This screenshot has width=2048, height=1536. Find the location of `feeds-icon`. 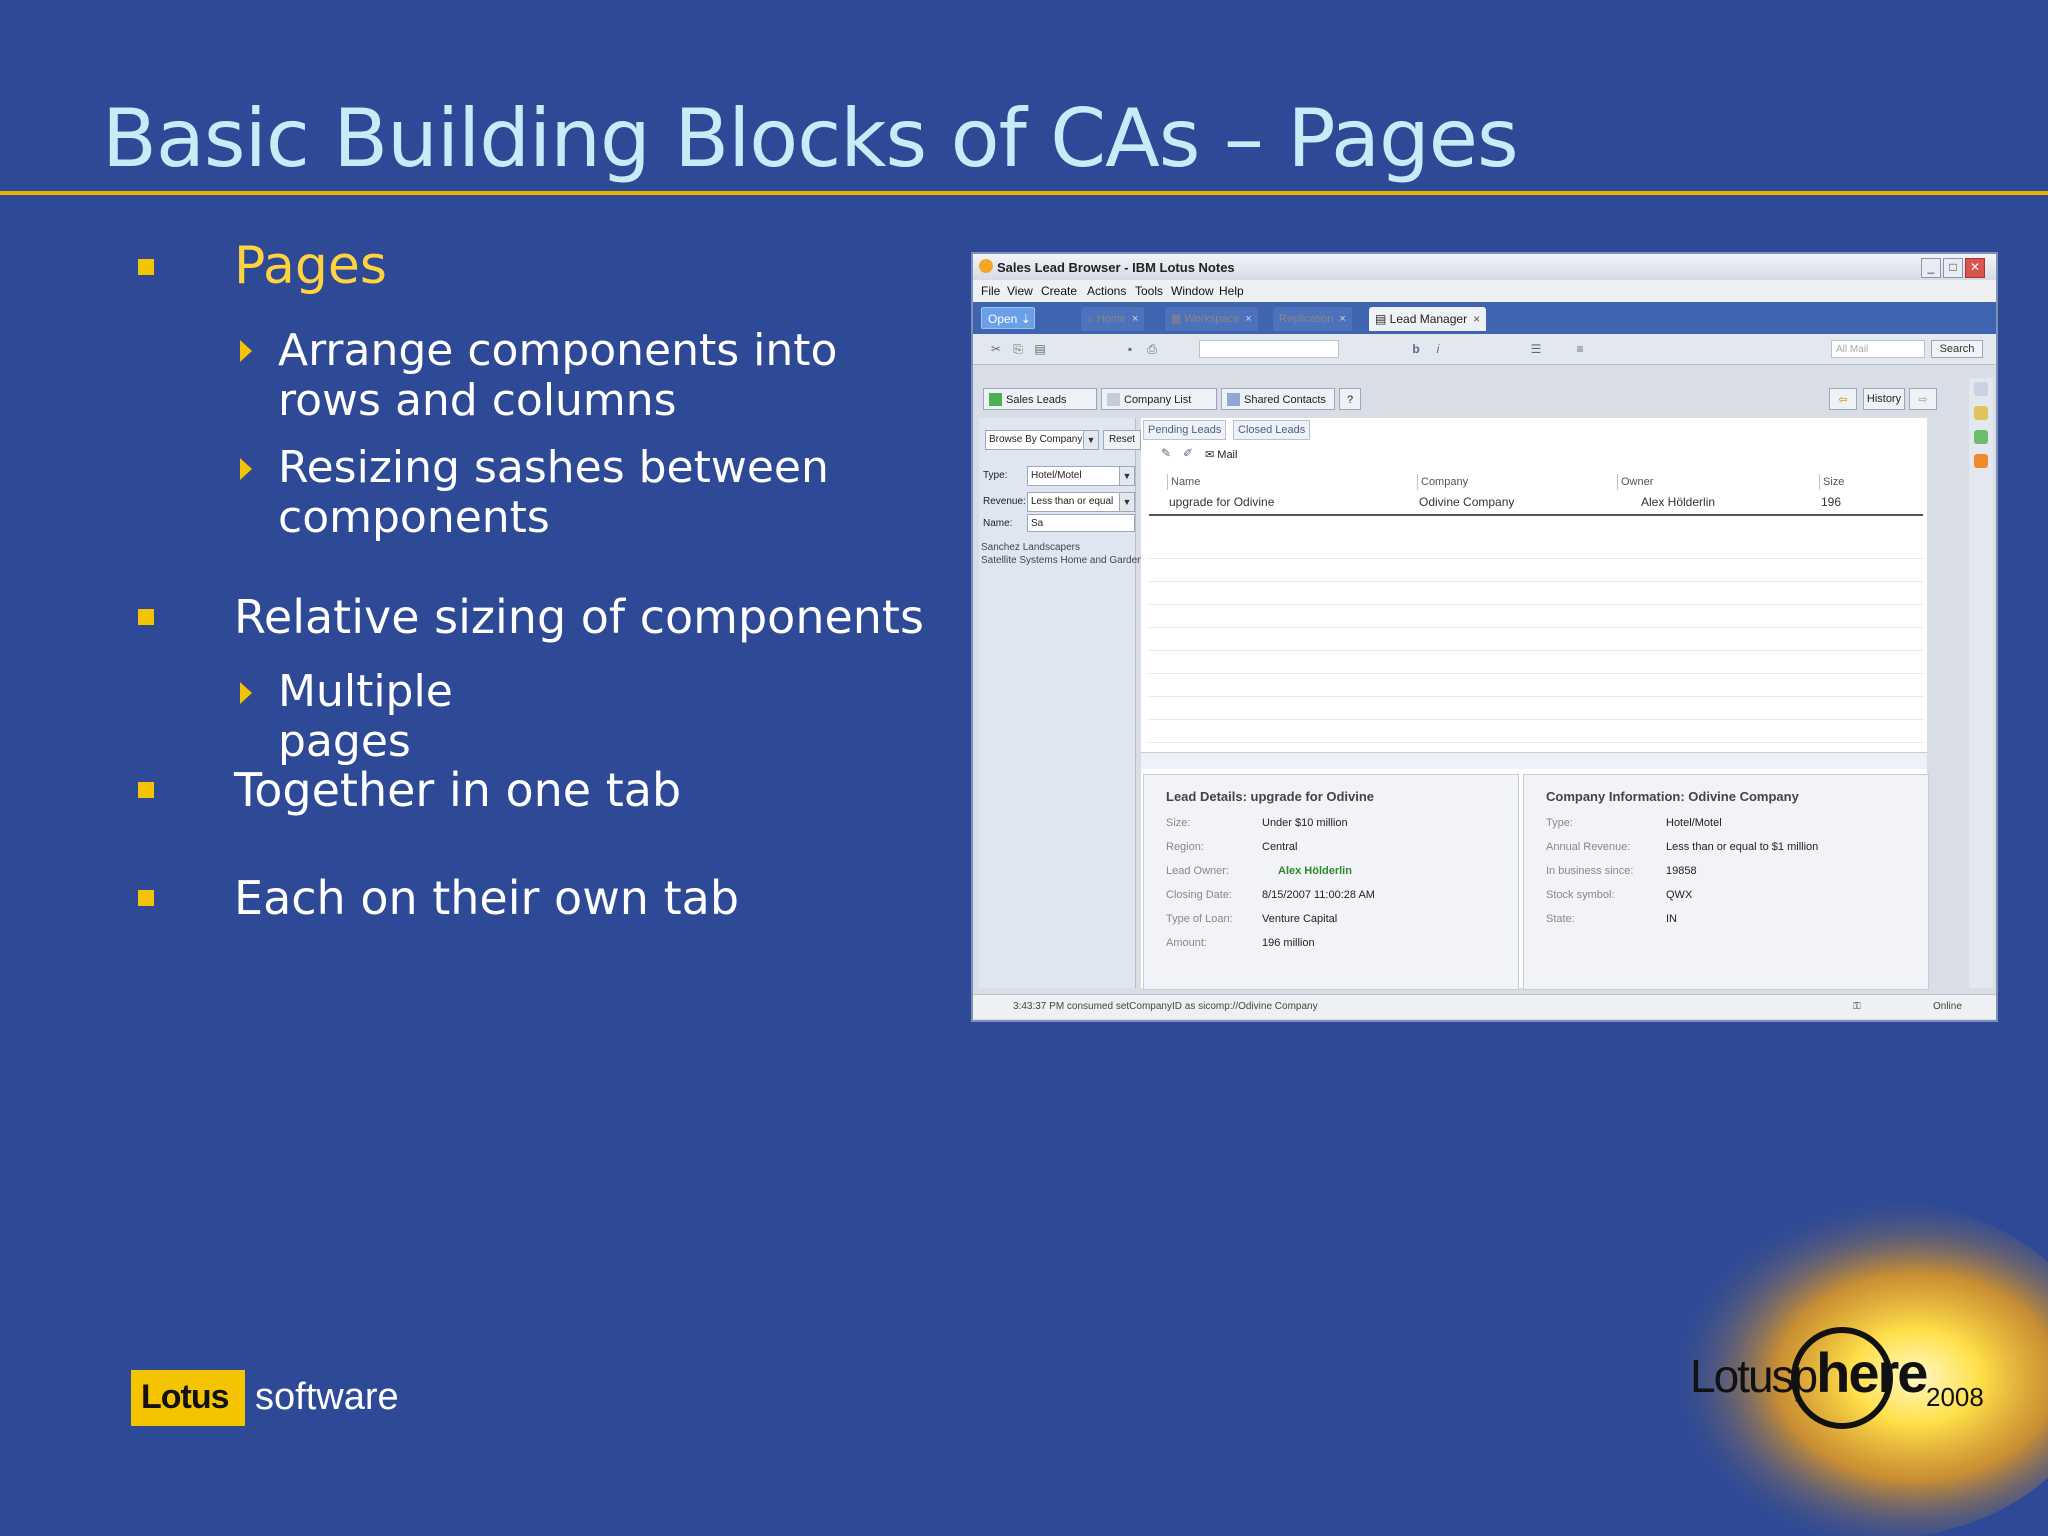

feeds-icon is located at coordinates (1981, 461).